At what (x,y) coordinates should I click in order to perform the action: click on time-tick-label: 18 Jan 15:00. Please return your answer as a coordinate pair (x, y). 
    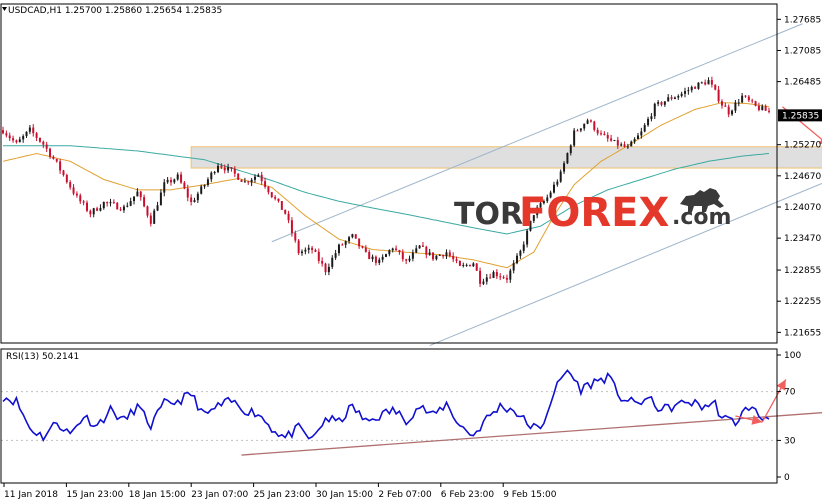
    Looking at the image, I should click on (157, 495).